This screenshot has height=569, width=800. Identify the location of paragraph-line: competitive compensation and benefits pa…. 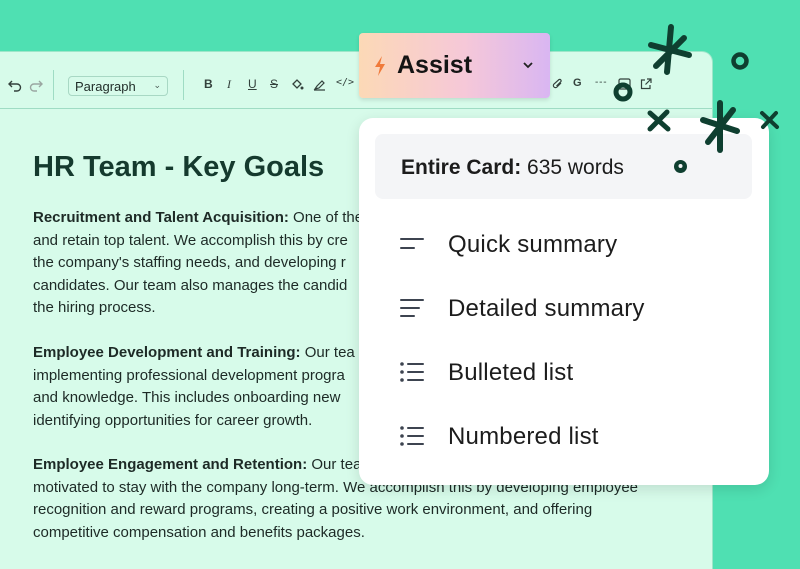
(199, 532).